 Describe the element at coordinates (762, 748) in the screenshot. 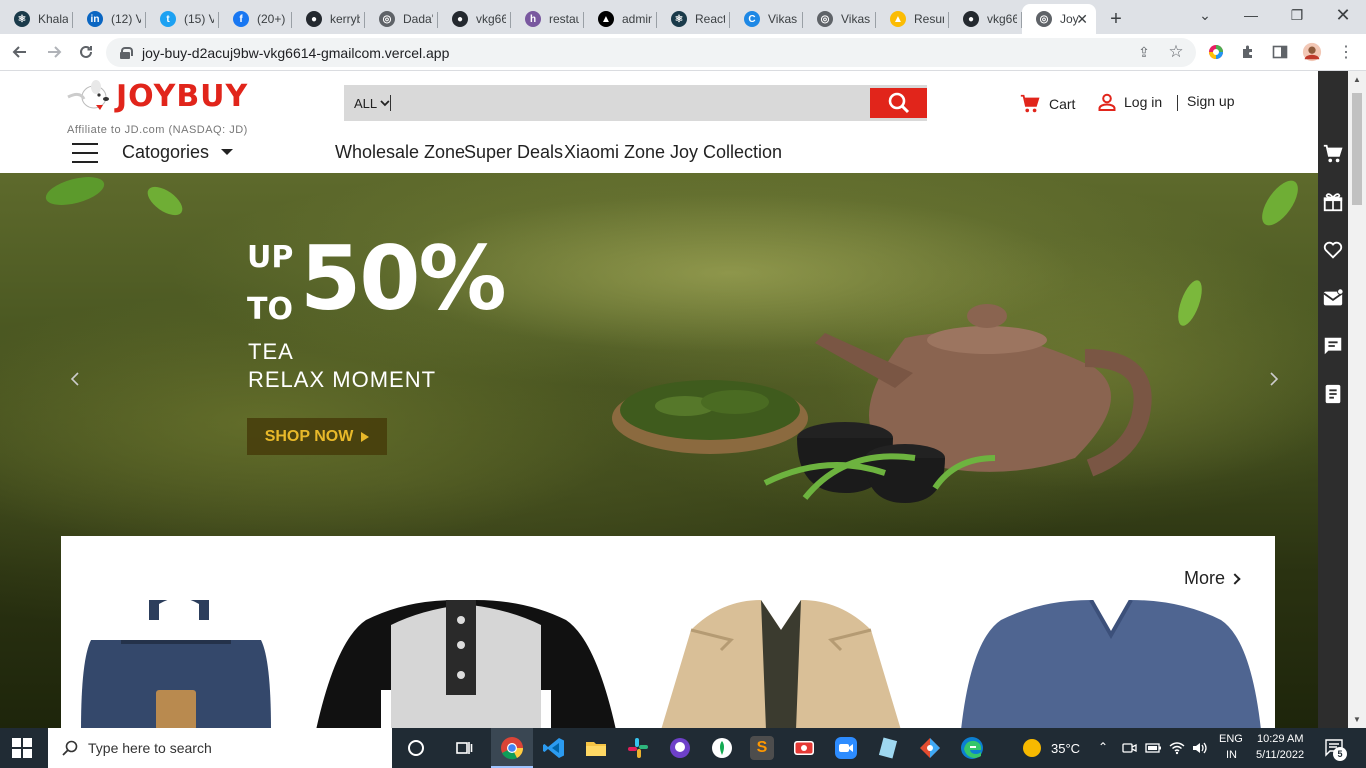

I see `sublime-text-icon: S` at that location.